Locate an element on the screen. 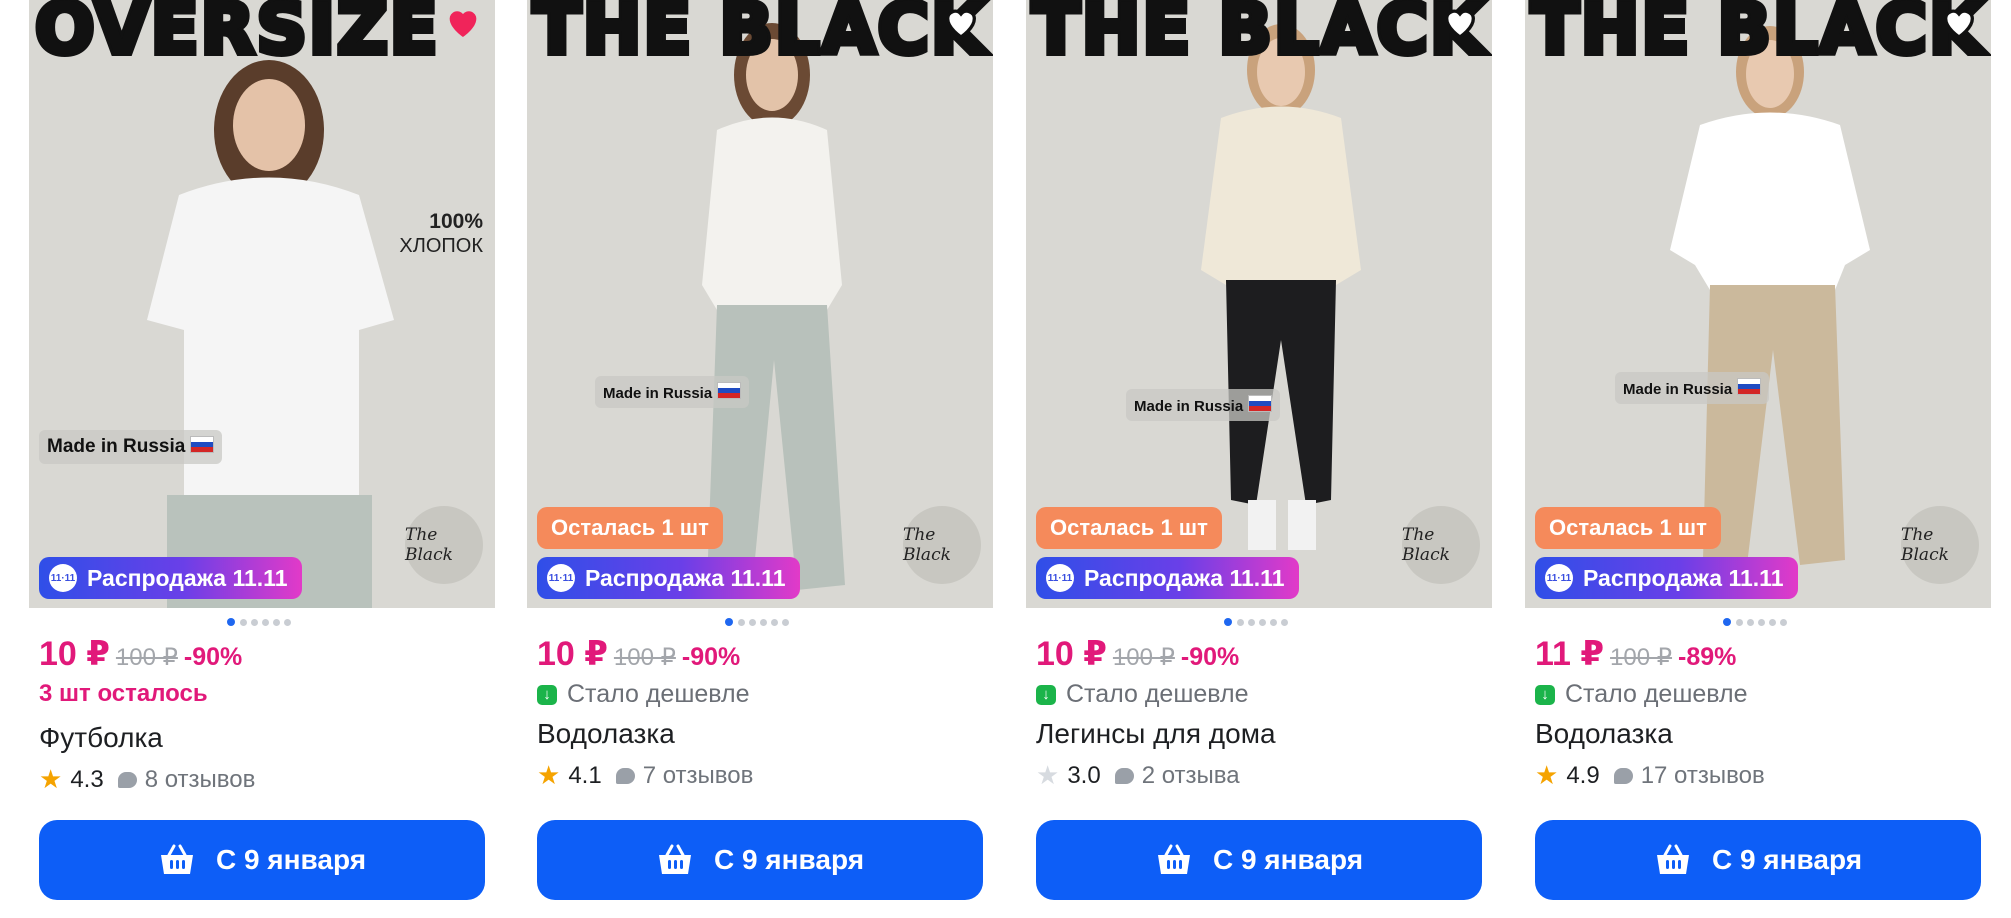 This screenshot has width=2011, height=918. reviews-count: 17 отзывов is located at coordinates (1702, 775).